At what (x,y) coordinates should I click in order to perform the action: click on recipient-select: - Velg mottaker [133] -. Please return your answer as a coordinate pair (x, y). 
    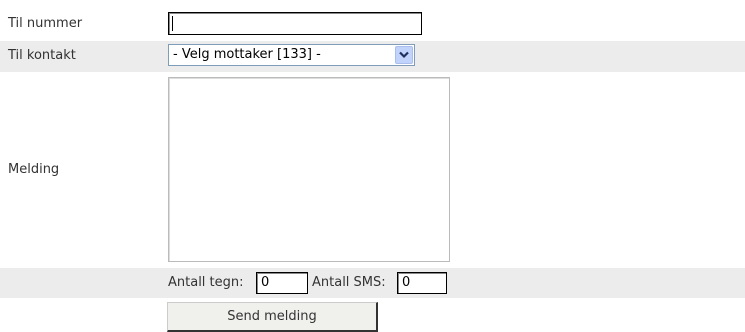
    Looking at the image, I should click on (291, 55).